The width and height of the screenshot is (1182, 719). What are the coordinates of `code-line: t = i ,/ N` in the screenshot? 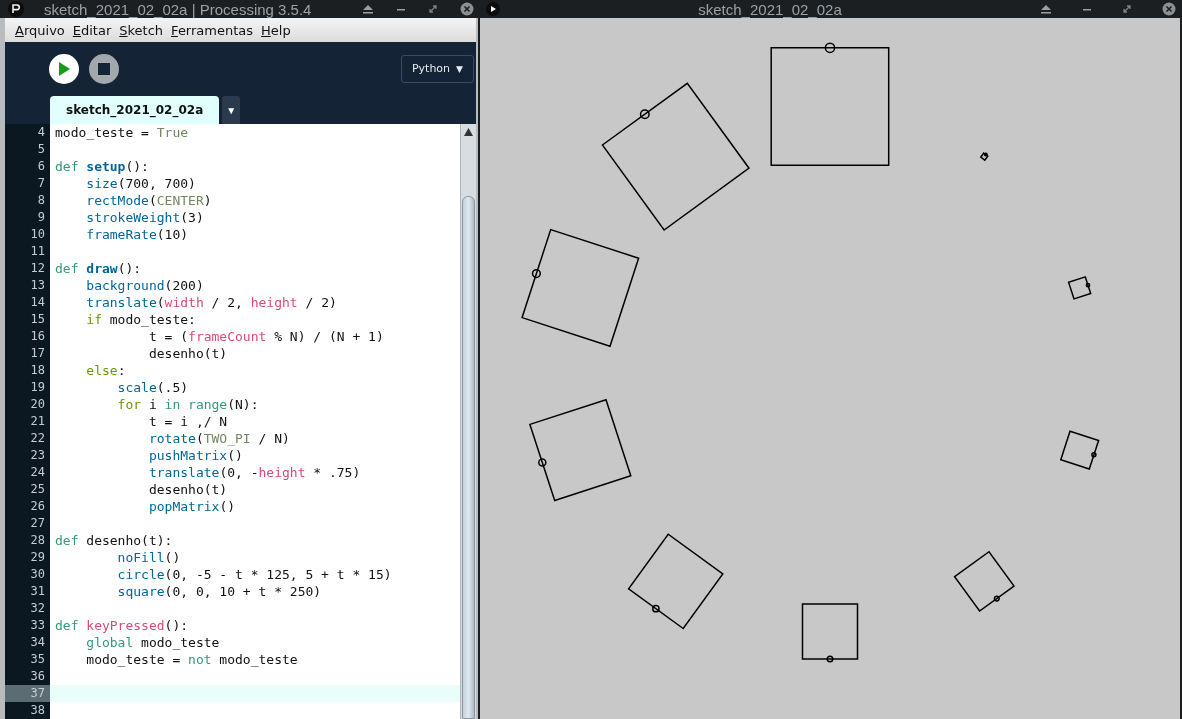 It's located at (188, 421).